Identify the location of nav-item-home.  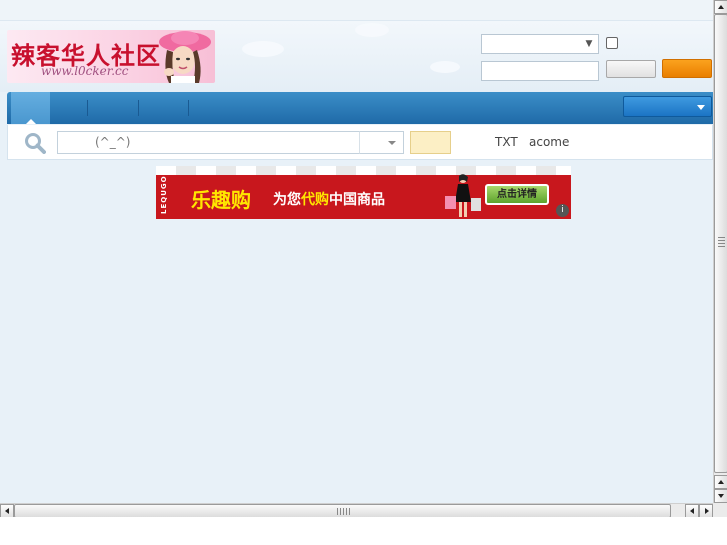
(30, 108).